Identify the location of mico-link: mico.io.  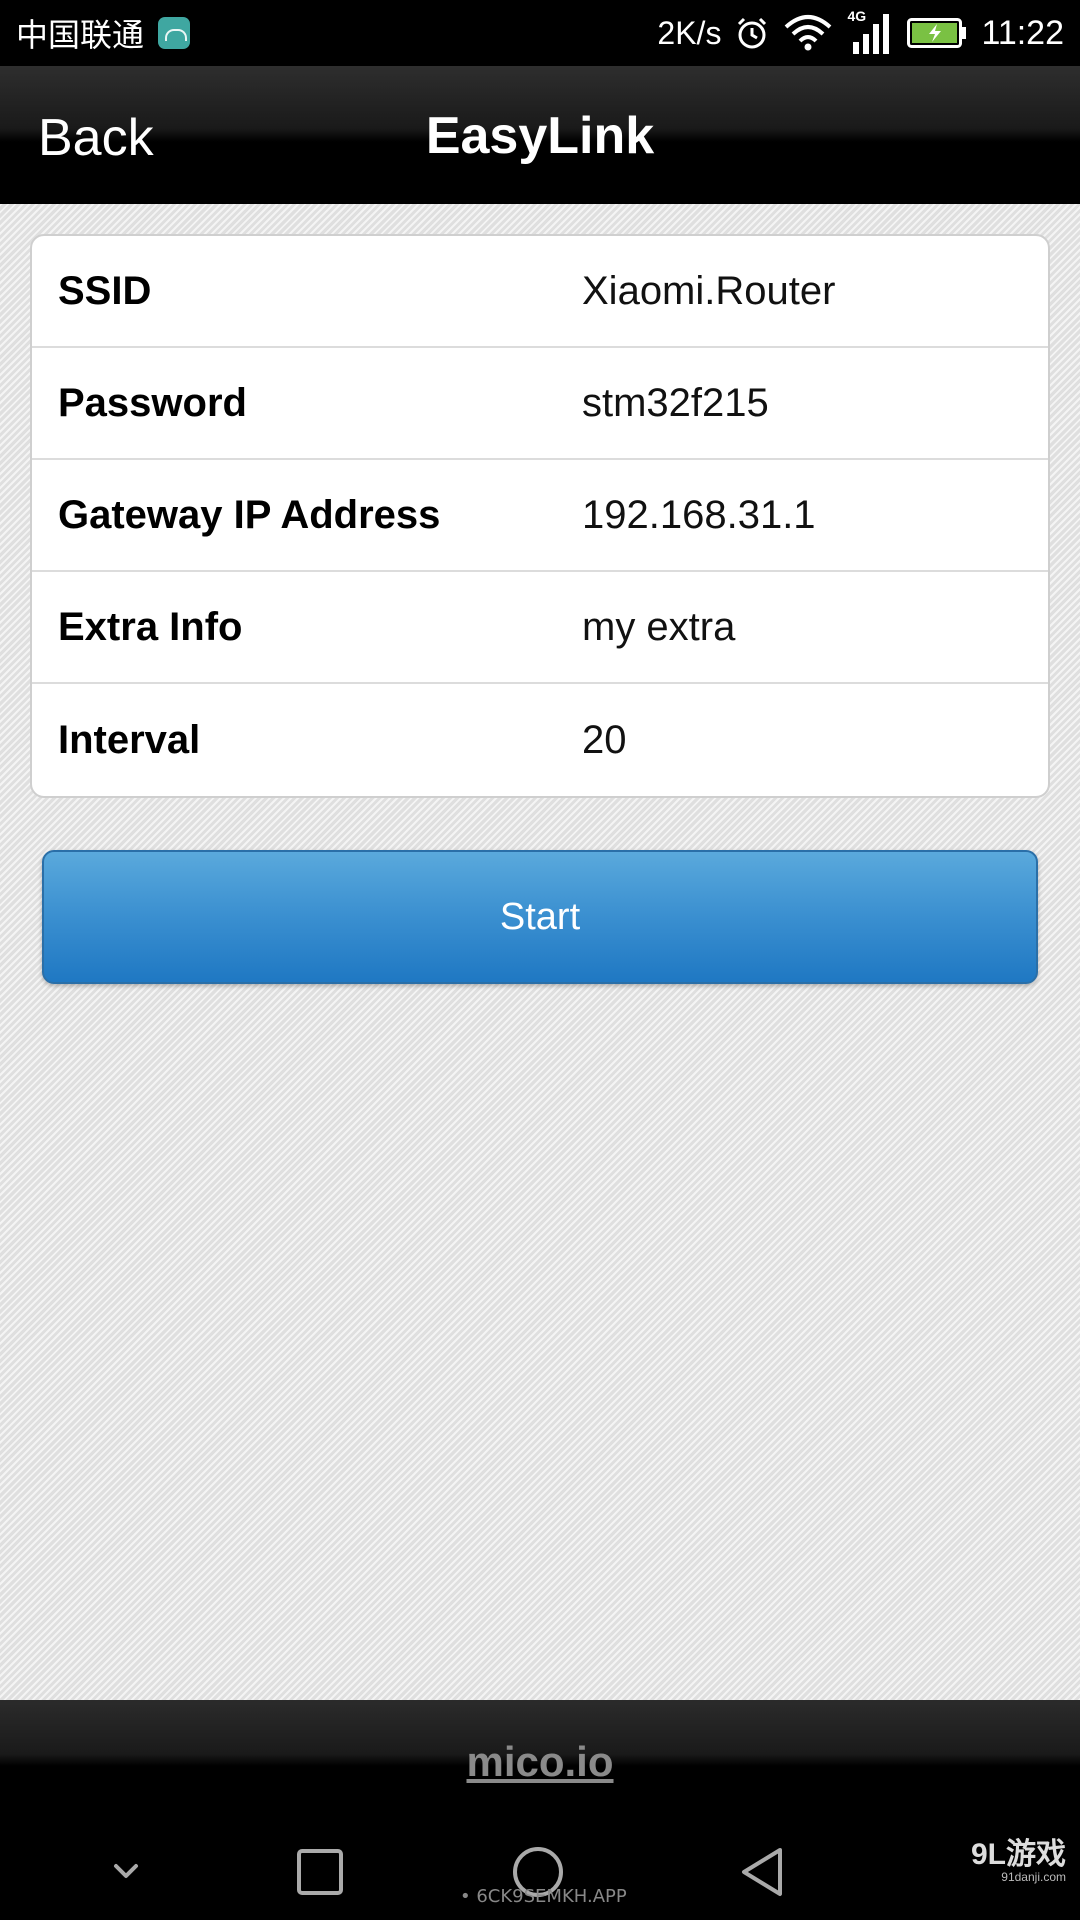
(539, 1762).